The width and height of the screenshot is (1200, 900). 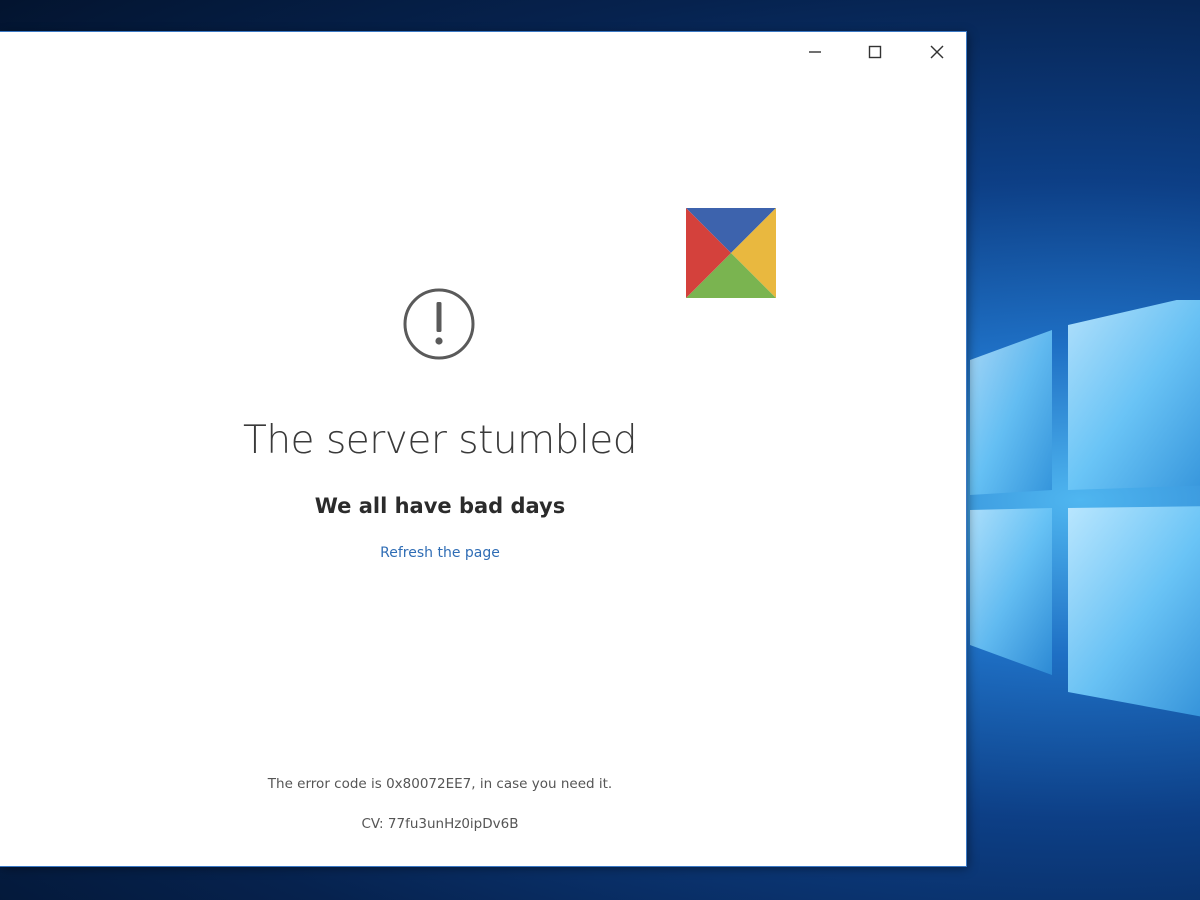 I want to click on minimize-icon, so click(x=815, y=52).